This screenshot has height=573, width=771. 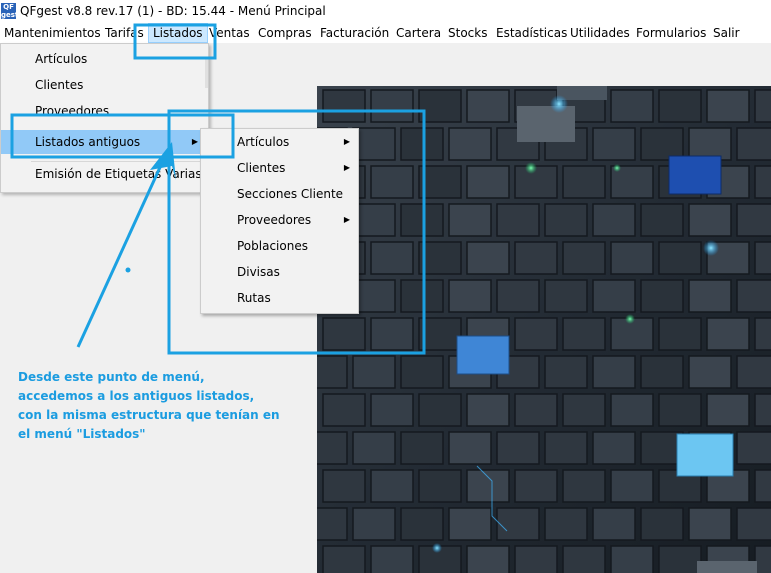 What do you see at coordinates (290, 194) in the screenshot?
I see `submenu-item-label: Secciones Cliente` at bounding box center [290, 194].